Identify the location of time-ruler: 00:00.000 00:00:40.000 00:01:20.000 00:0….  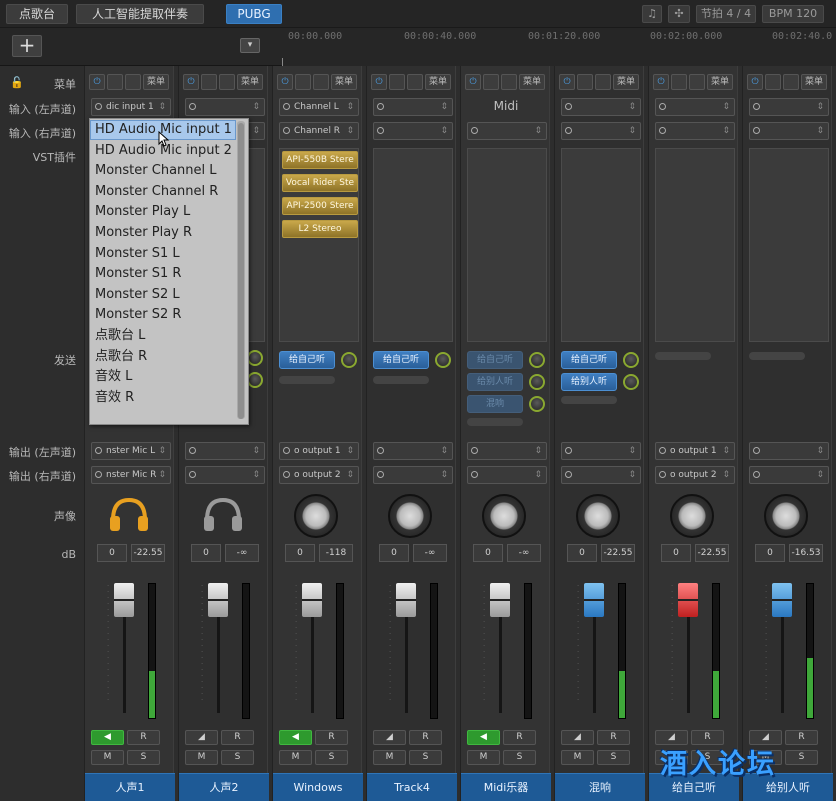
(559, 47).